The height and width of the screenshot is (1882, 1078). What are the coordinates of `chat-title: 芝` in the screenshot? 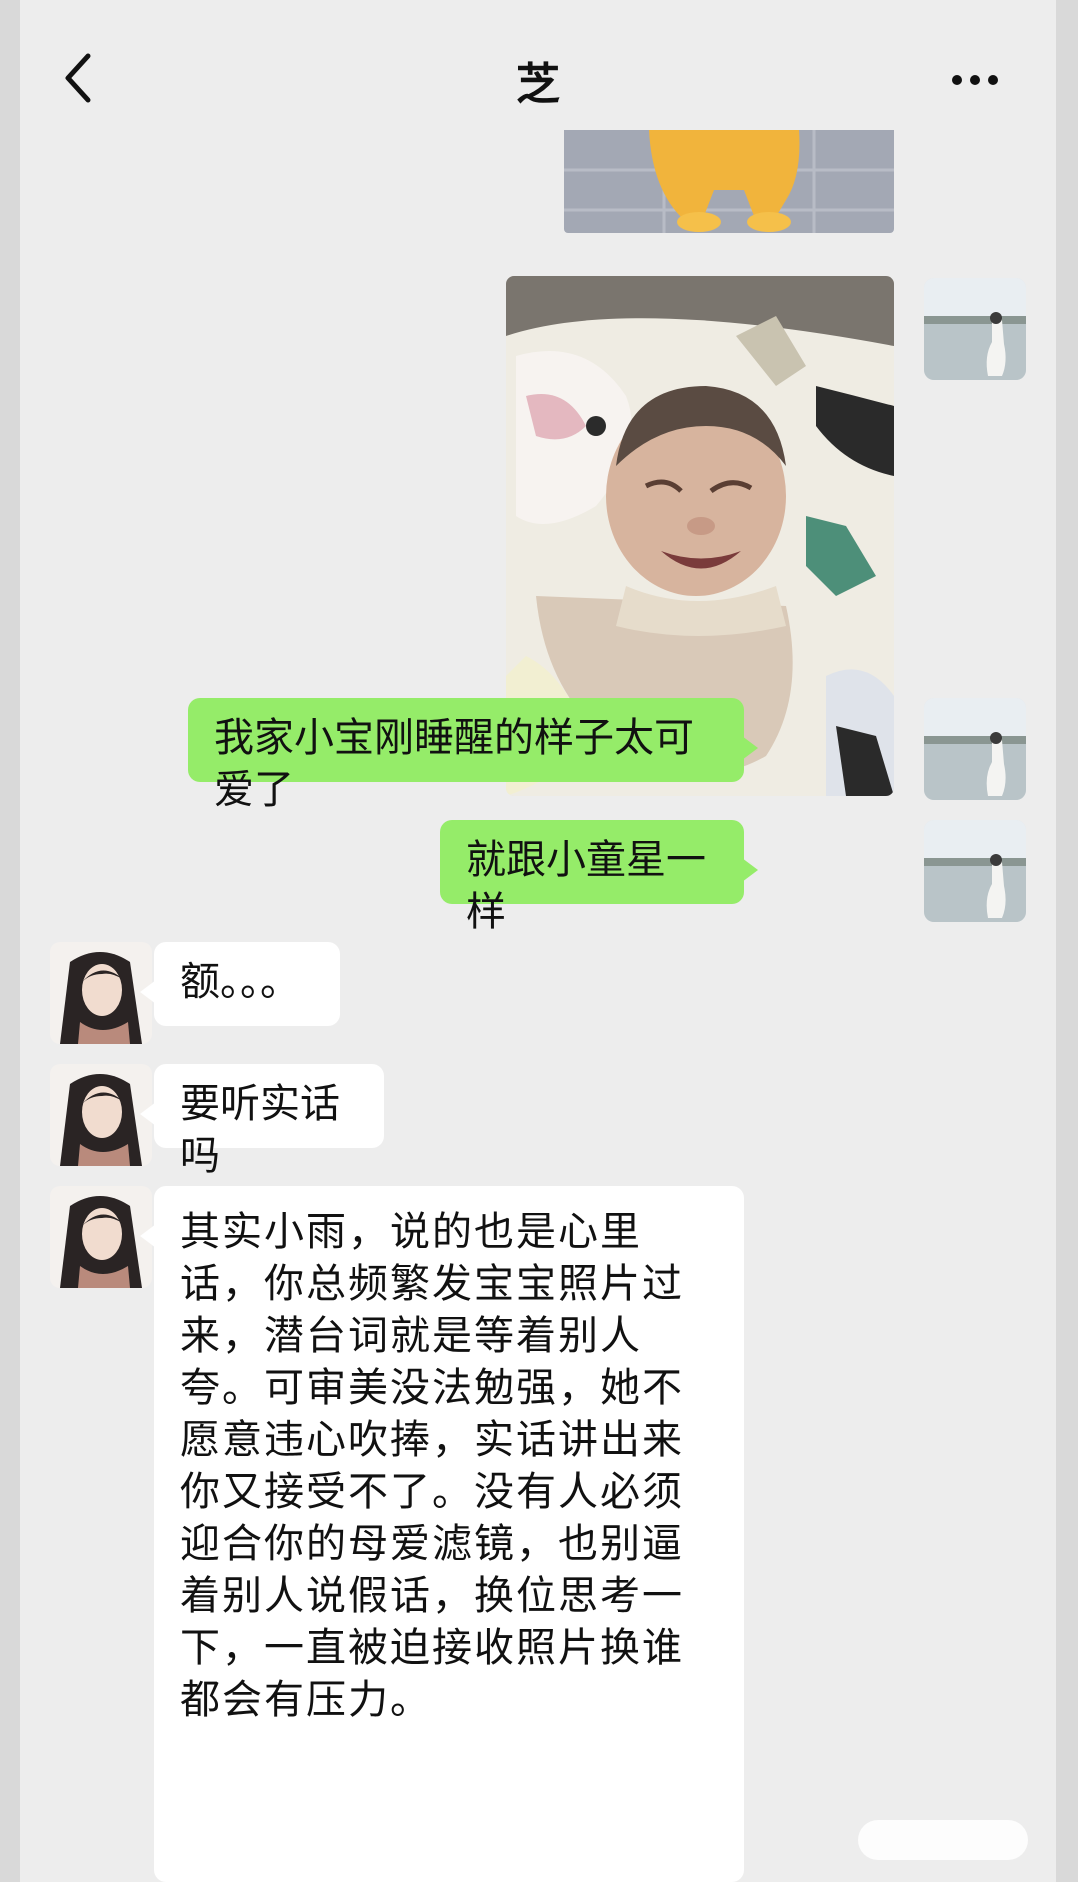 It's located at (538, 84).